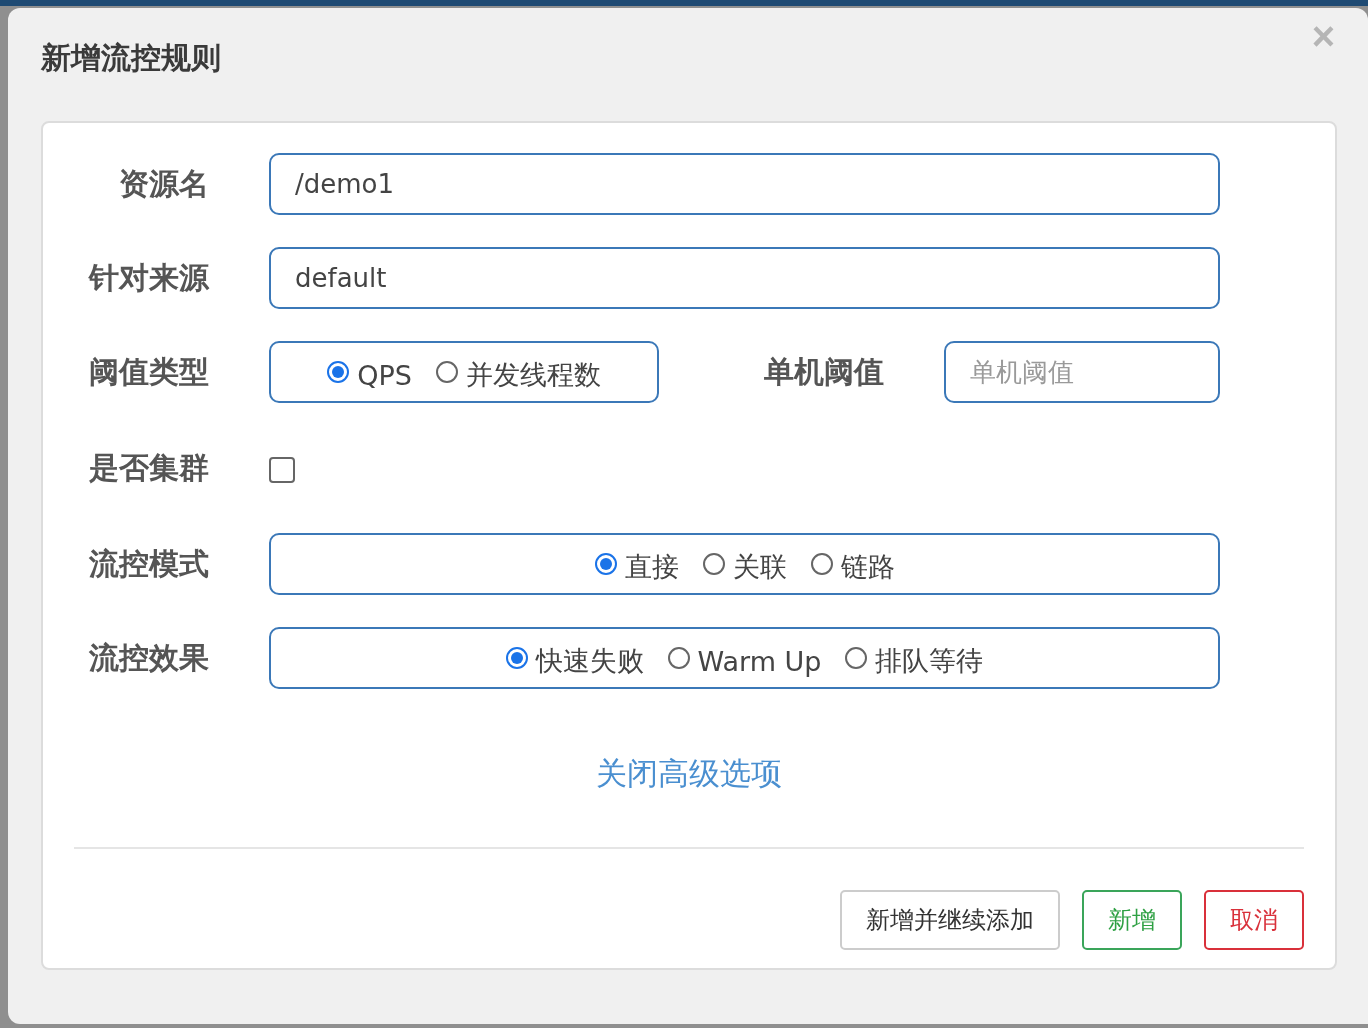 This screenshot has width=1368, height=1028. I want to click on radio-option: QPS, so click(369, 375).